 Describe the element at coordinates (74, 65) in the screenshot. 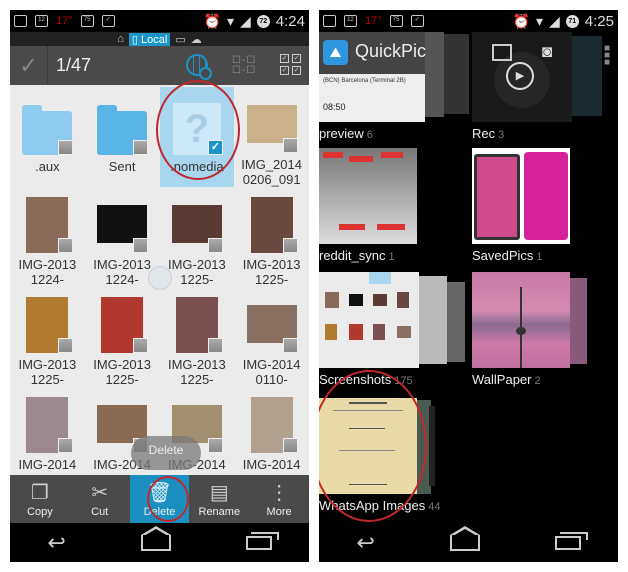

I see `selection-count: 1/47` at that location.